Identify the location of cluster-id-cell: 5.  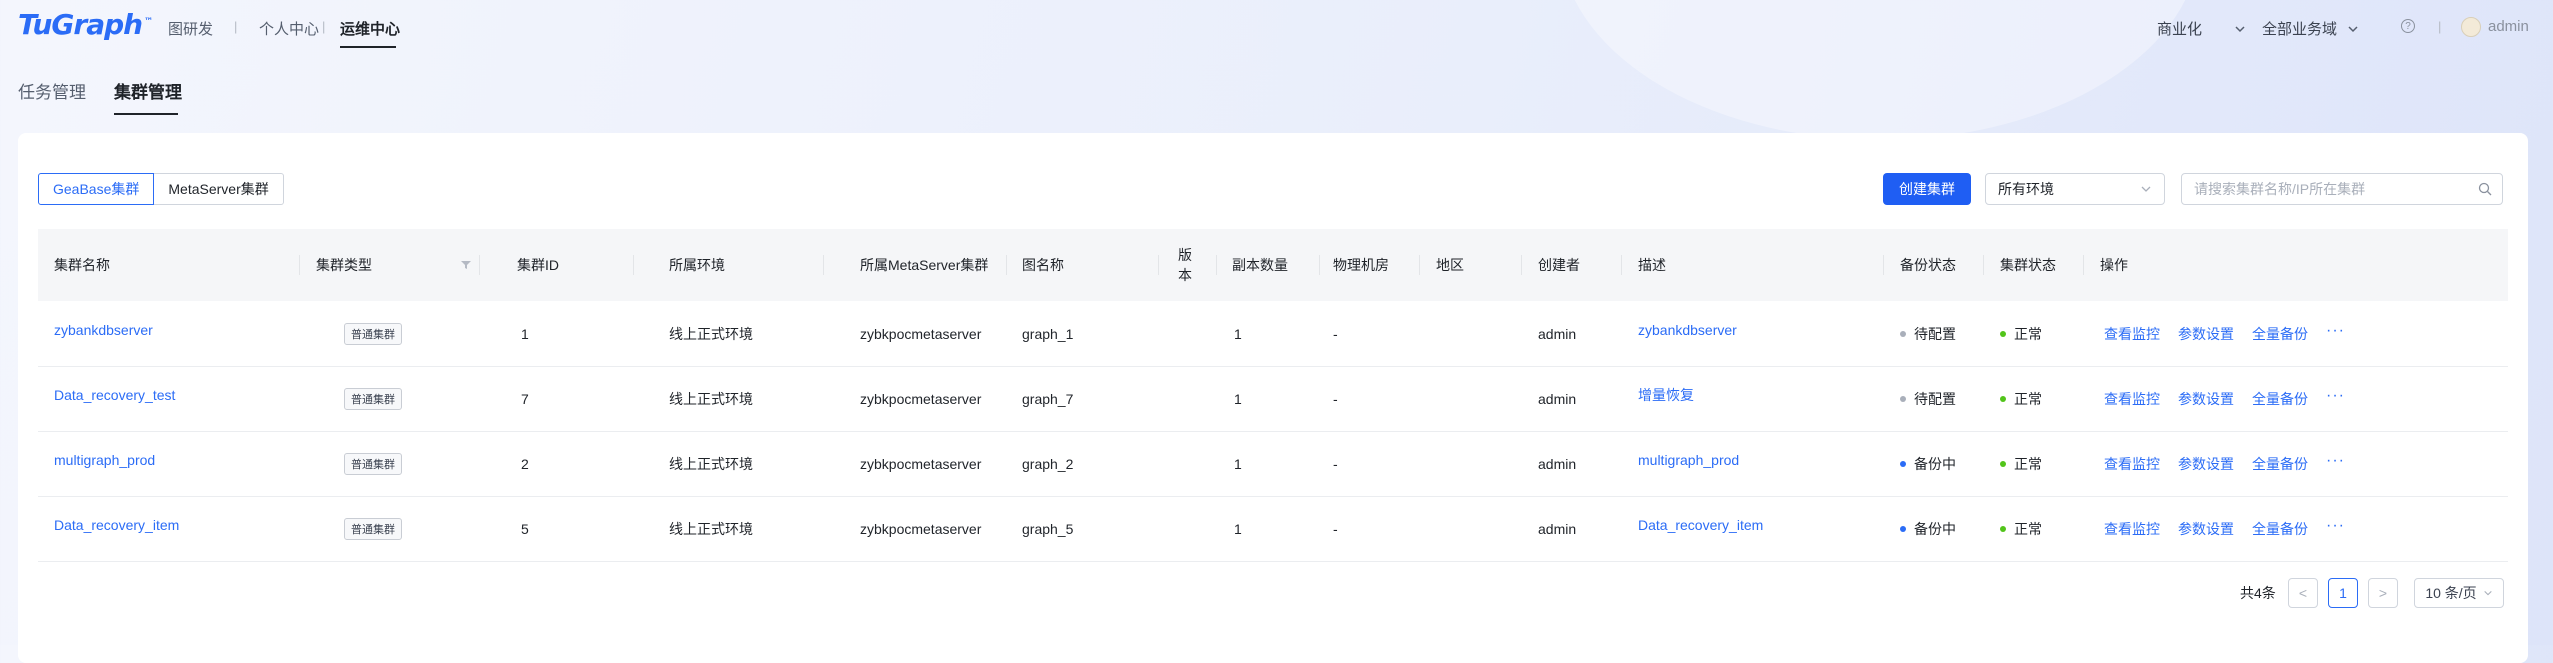
(525, 528).